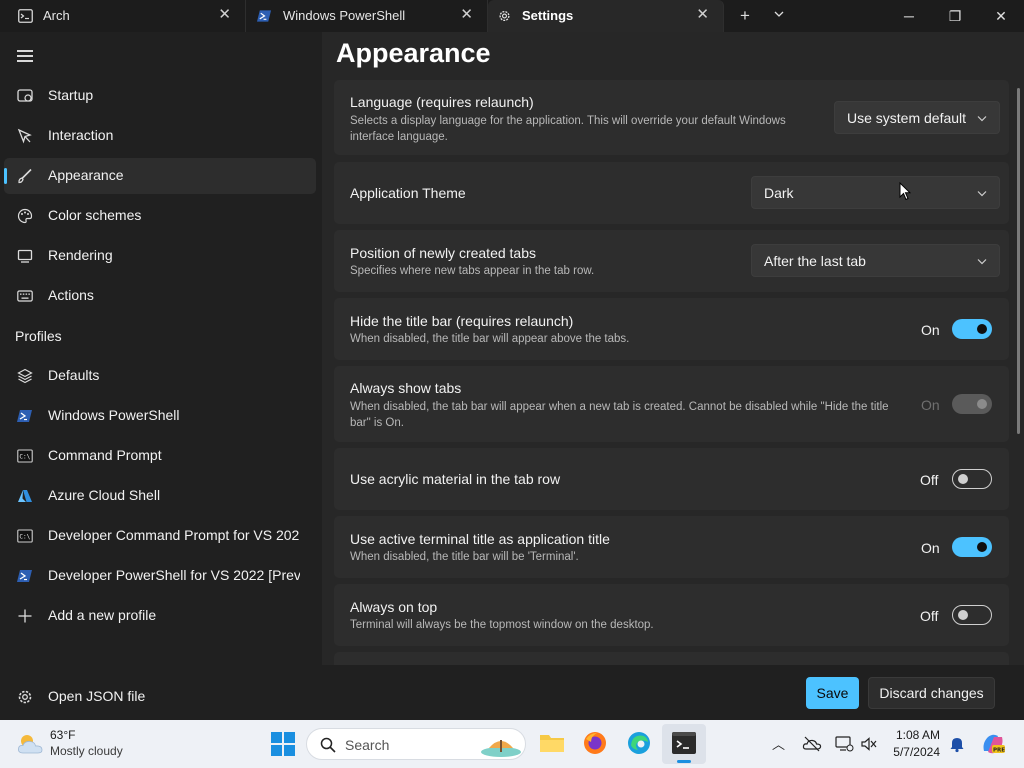 The image size is (1024, 768). I want to click on gear-icon, so click(504, 16).